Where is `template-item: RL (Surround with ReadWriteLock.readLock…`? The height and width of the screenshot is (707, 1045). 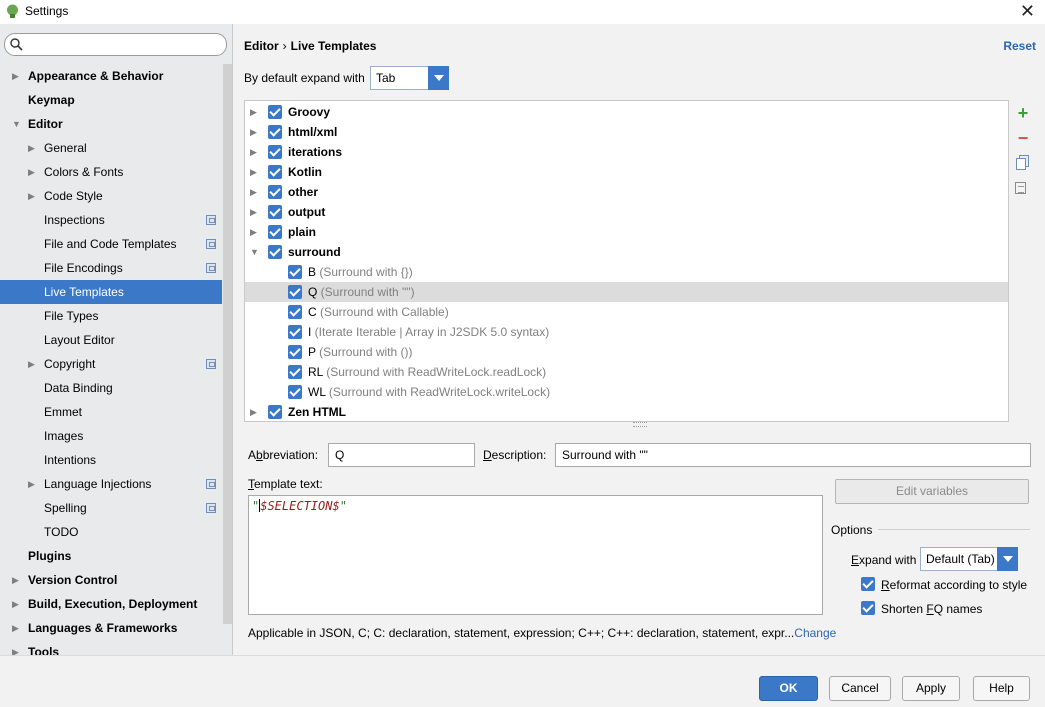 template-item: RL (Surround with ReadWriteLock.readLock… is located at coordinates (626, 372).